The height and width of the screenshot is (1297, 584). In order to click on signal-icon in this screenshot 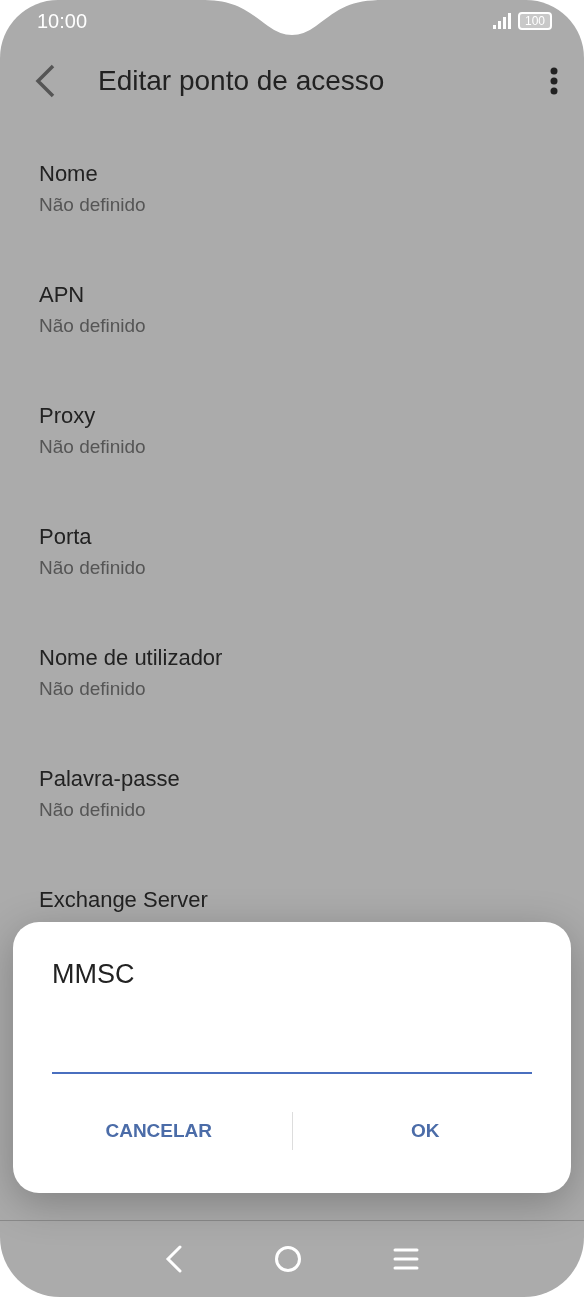, I will do `click(501, 21)`.